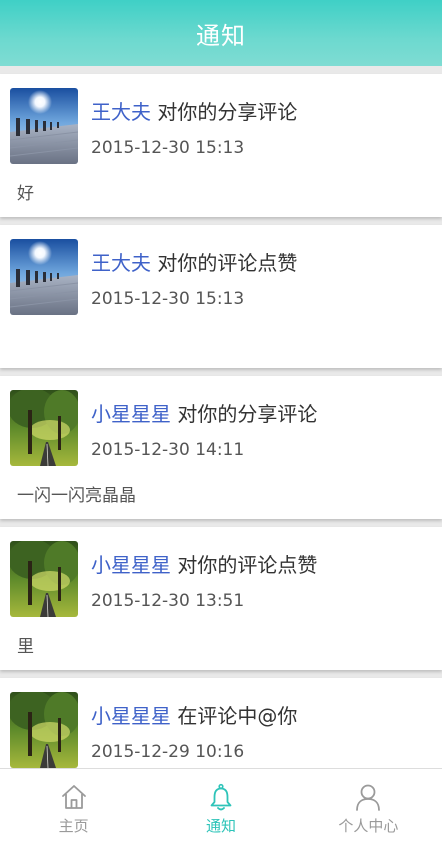  I want to click on tab-home: 主页, so click(73, 805).